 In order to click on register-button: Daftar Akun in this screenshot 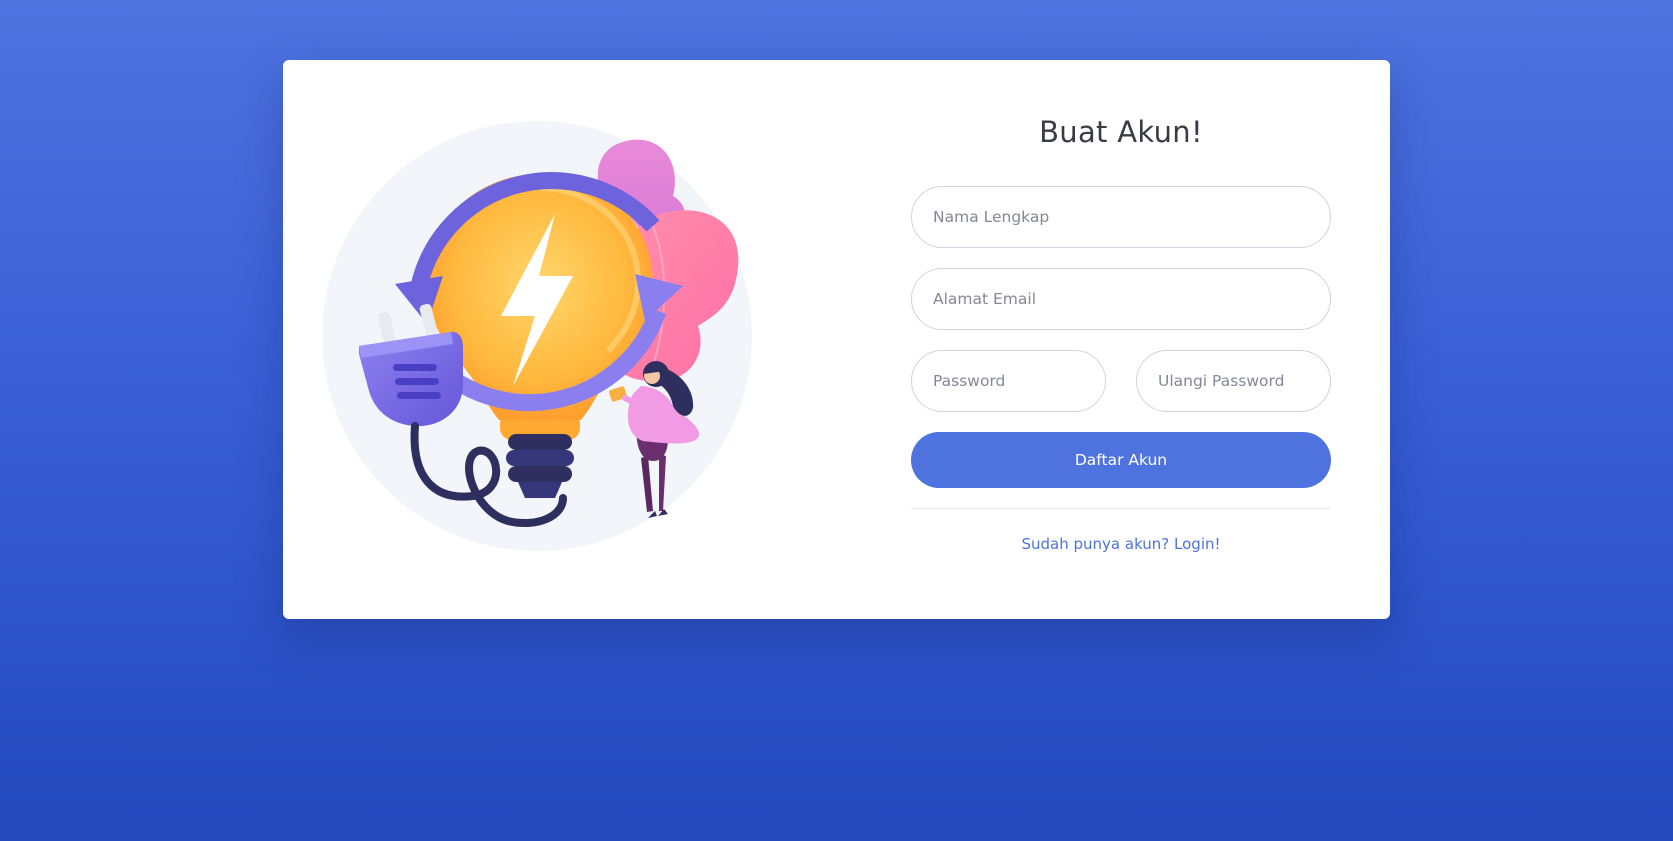, I will do `click(1121, 460)`.